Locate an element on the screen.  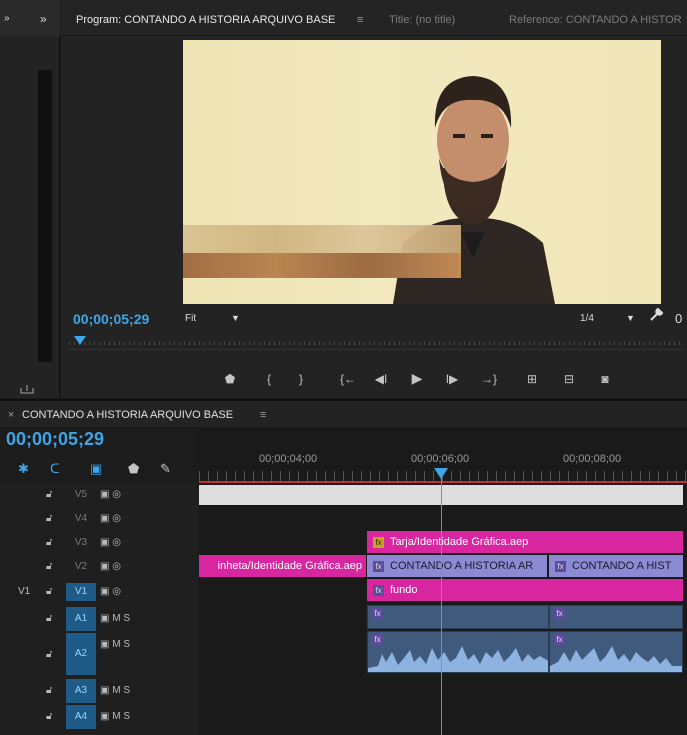
track-name: A3 is located at coordinates (81, 691).